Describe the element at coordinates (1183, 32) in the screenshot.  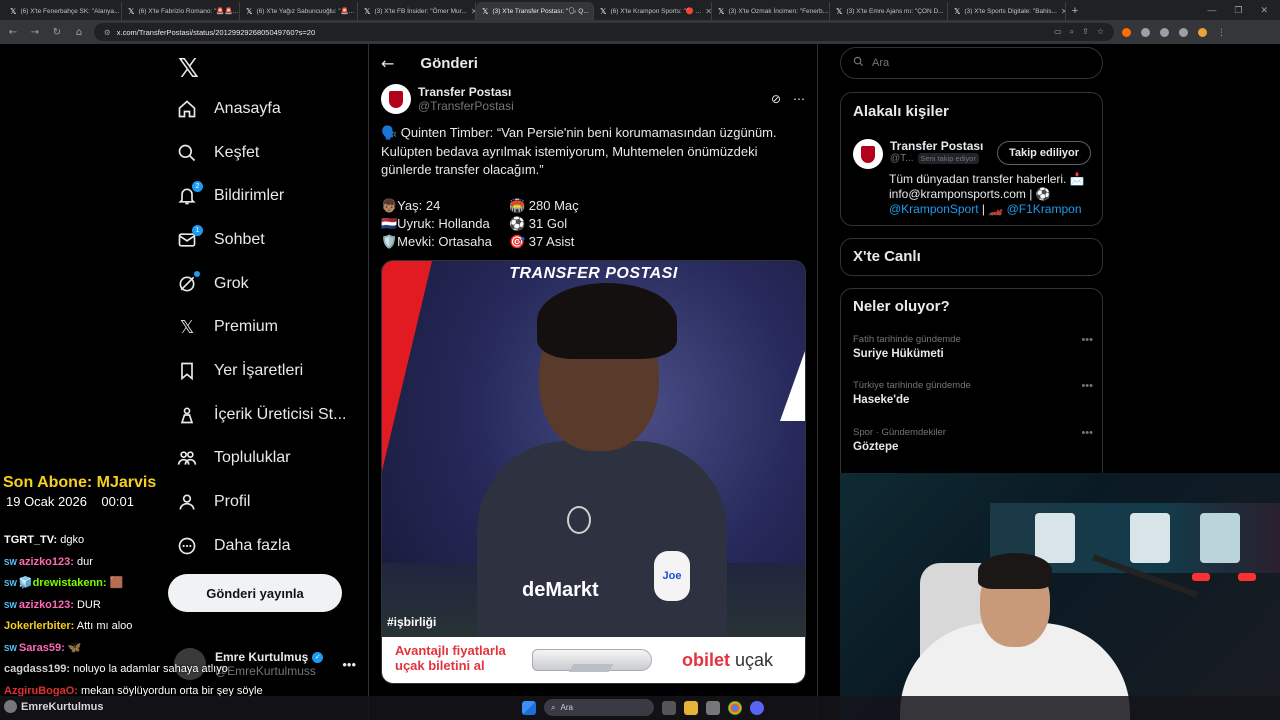
I see `extensions-puzzle-icon` at that location.